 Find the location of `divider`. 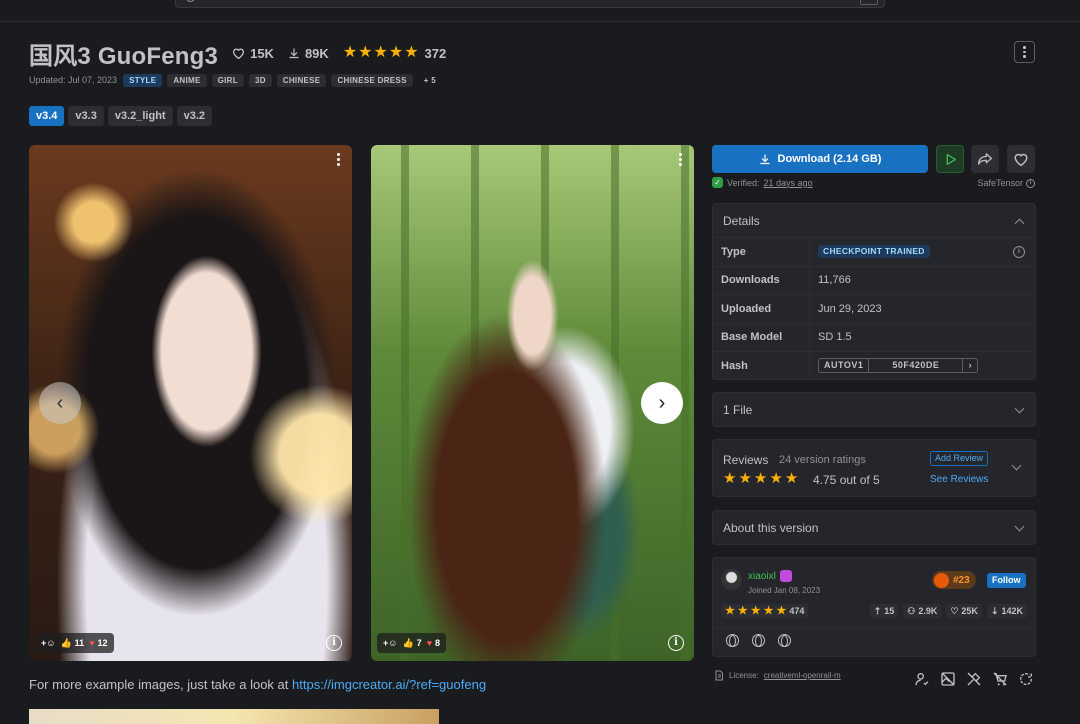

divider is located at coordinates (874, 627).